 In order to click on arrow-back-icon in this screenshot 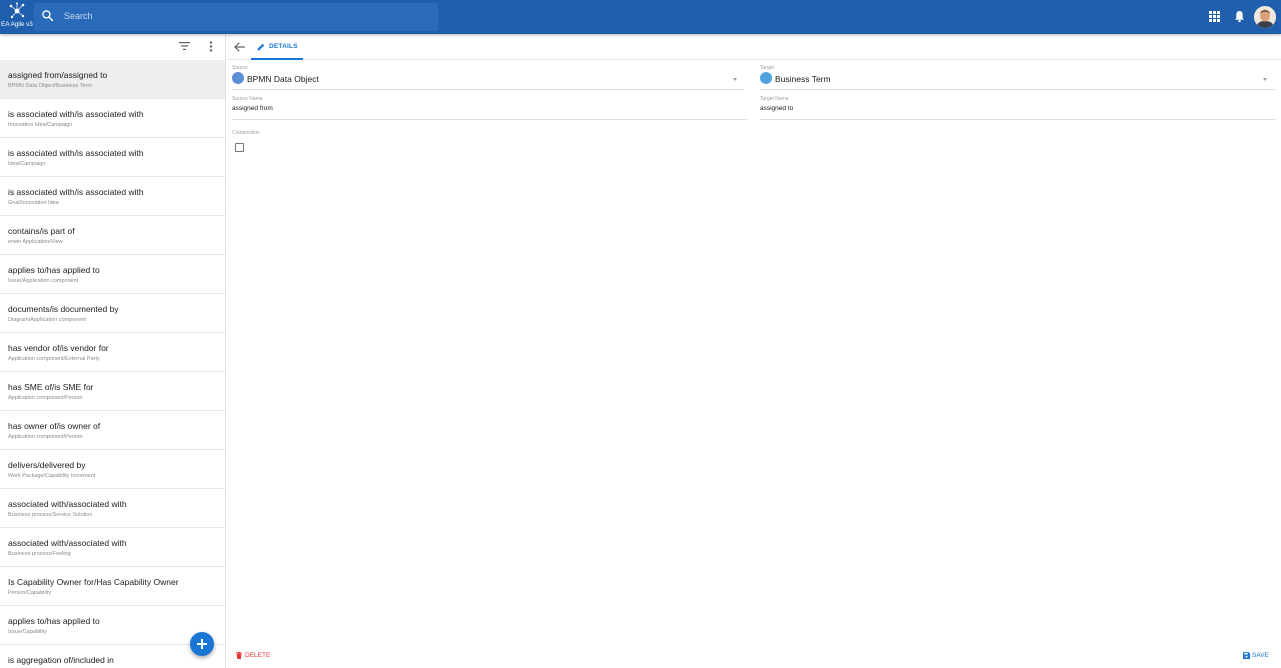, I will do `click(239, 47)`.